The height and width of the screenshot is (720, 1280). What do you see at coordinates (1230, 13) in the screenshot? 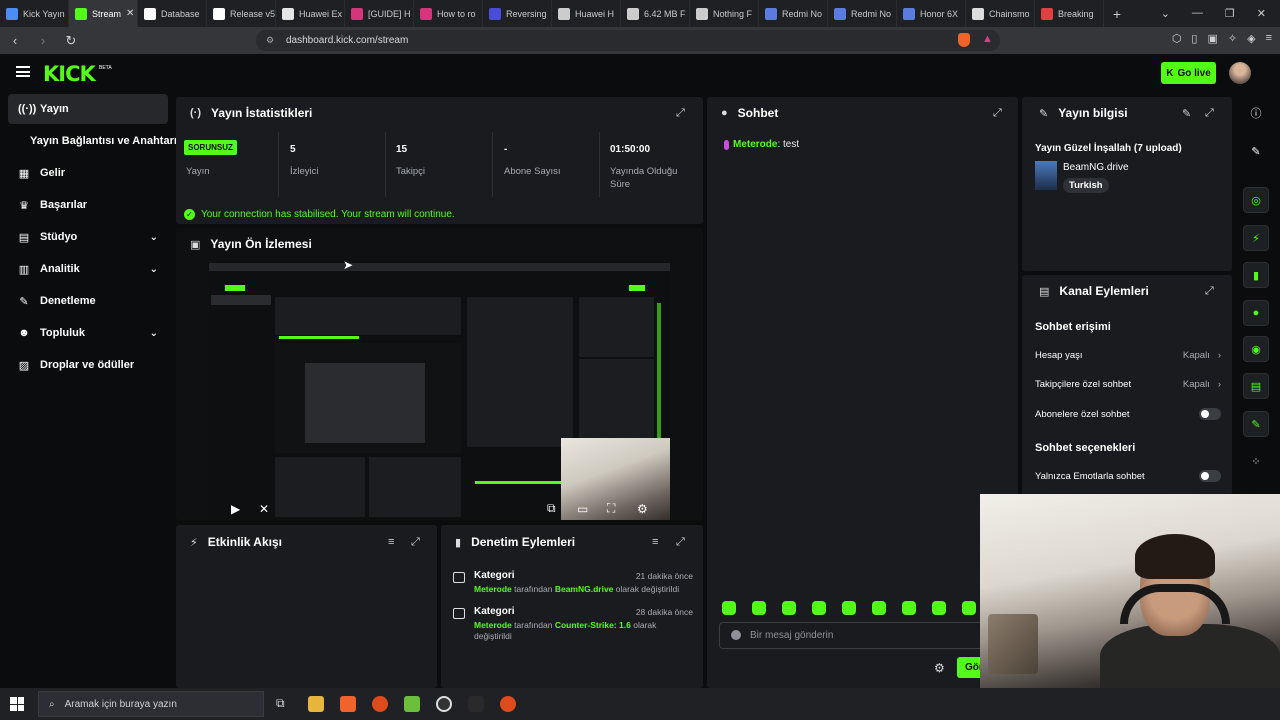
I see `restore-icon: ❐` at bounding box center [1230, 13].